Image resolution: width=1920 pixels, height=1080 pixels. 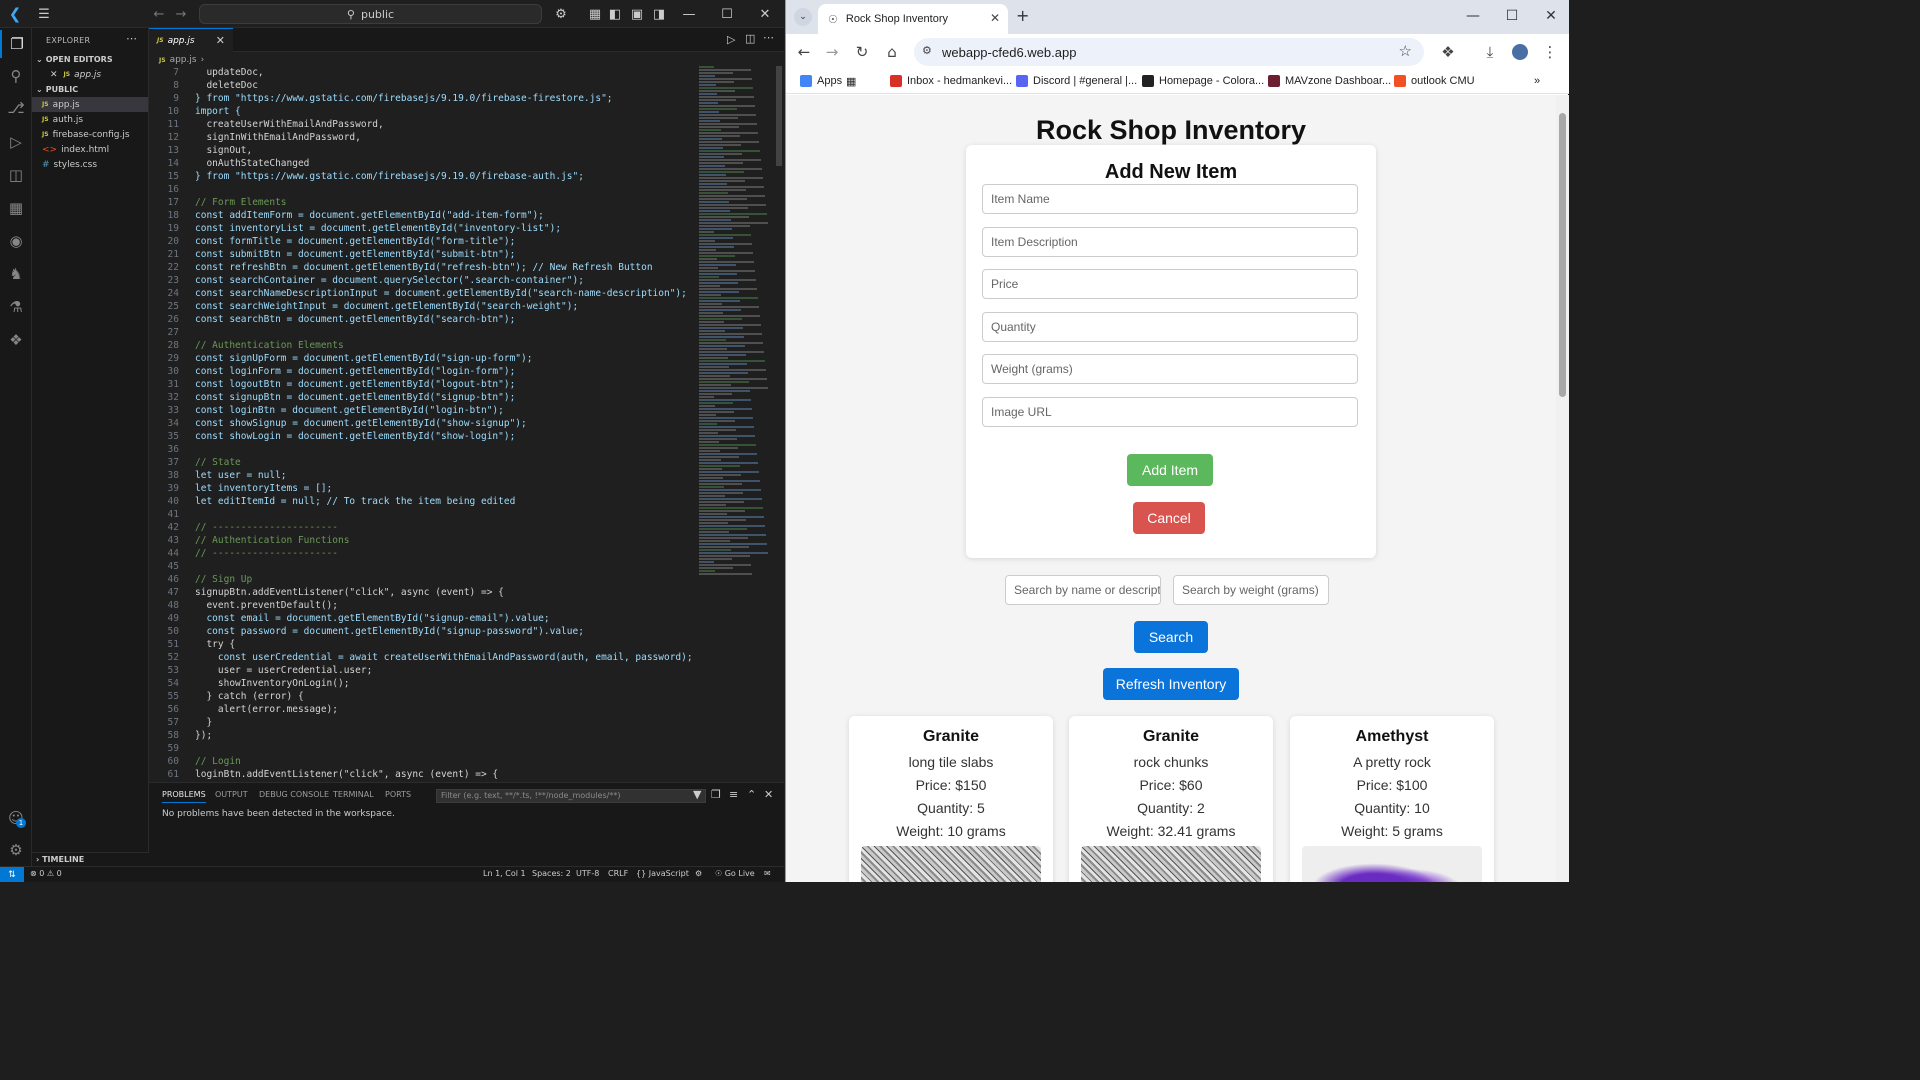 What do you see at coordinates (804, 52) in the screenshot?
I see `back-icon: ←` at bounding box center [804, 52].